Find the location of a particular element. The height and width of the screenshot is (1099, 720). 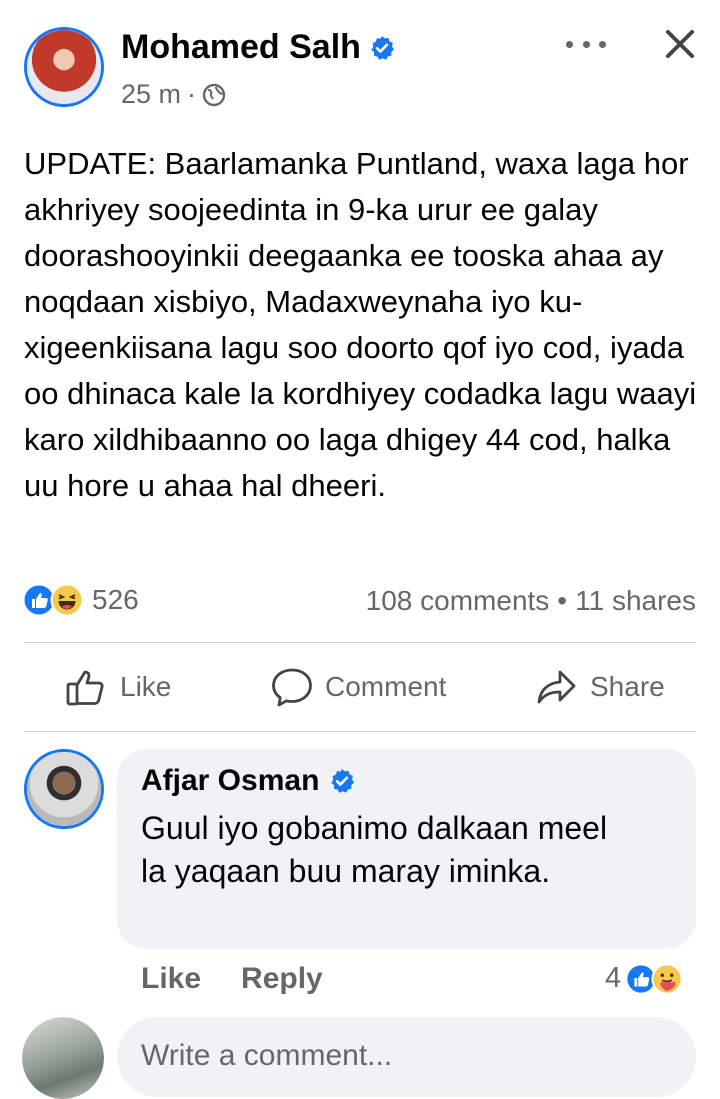

like-label: Like is located at coordinates (146, 686).